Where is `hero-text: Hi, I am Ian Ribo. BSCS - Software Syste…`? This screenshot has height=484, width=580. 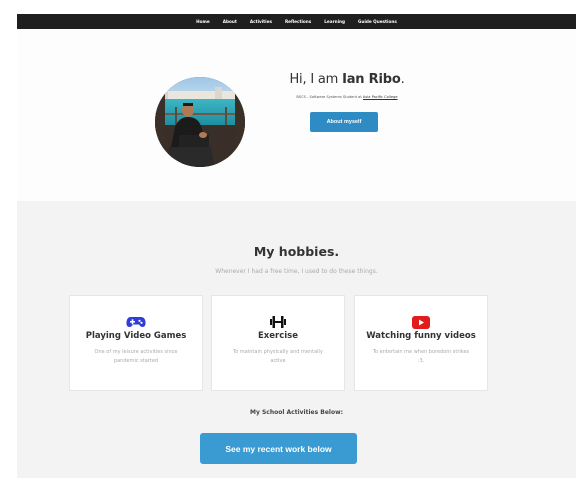 hero-text: Hi, I am Ian Ribo. BSCS - Software Syste… is located at coordinates (347, 85).